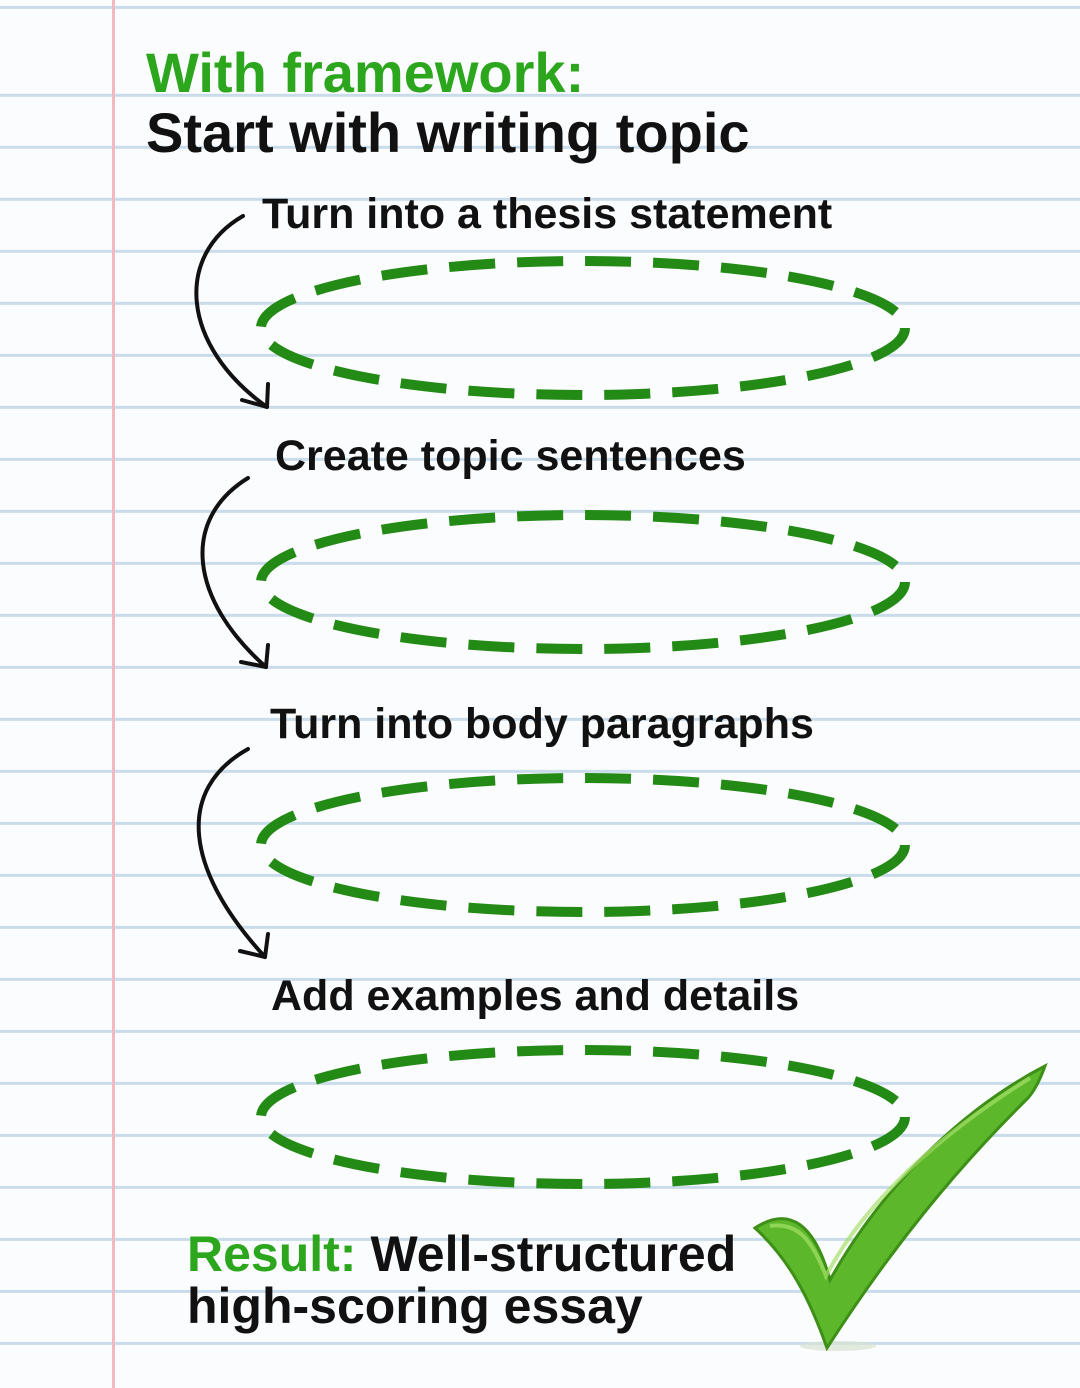  Describe the element at coordinates (553, 1254) in the screenshot. I see `result-text-line1: Well-structured` at that location.